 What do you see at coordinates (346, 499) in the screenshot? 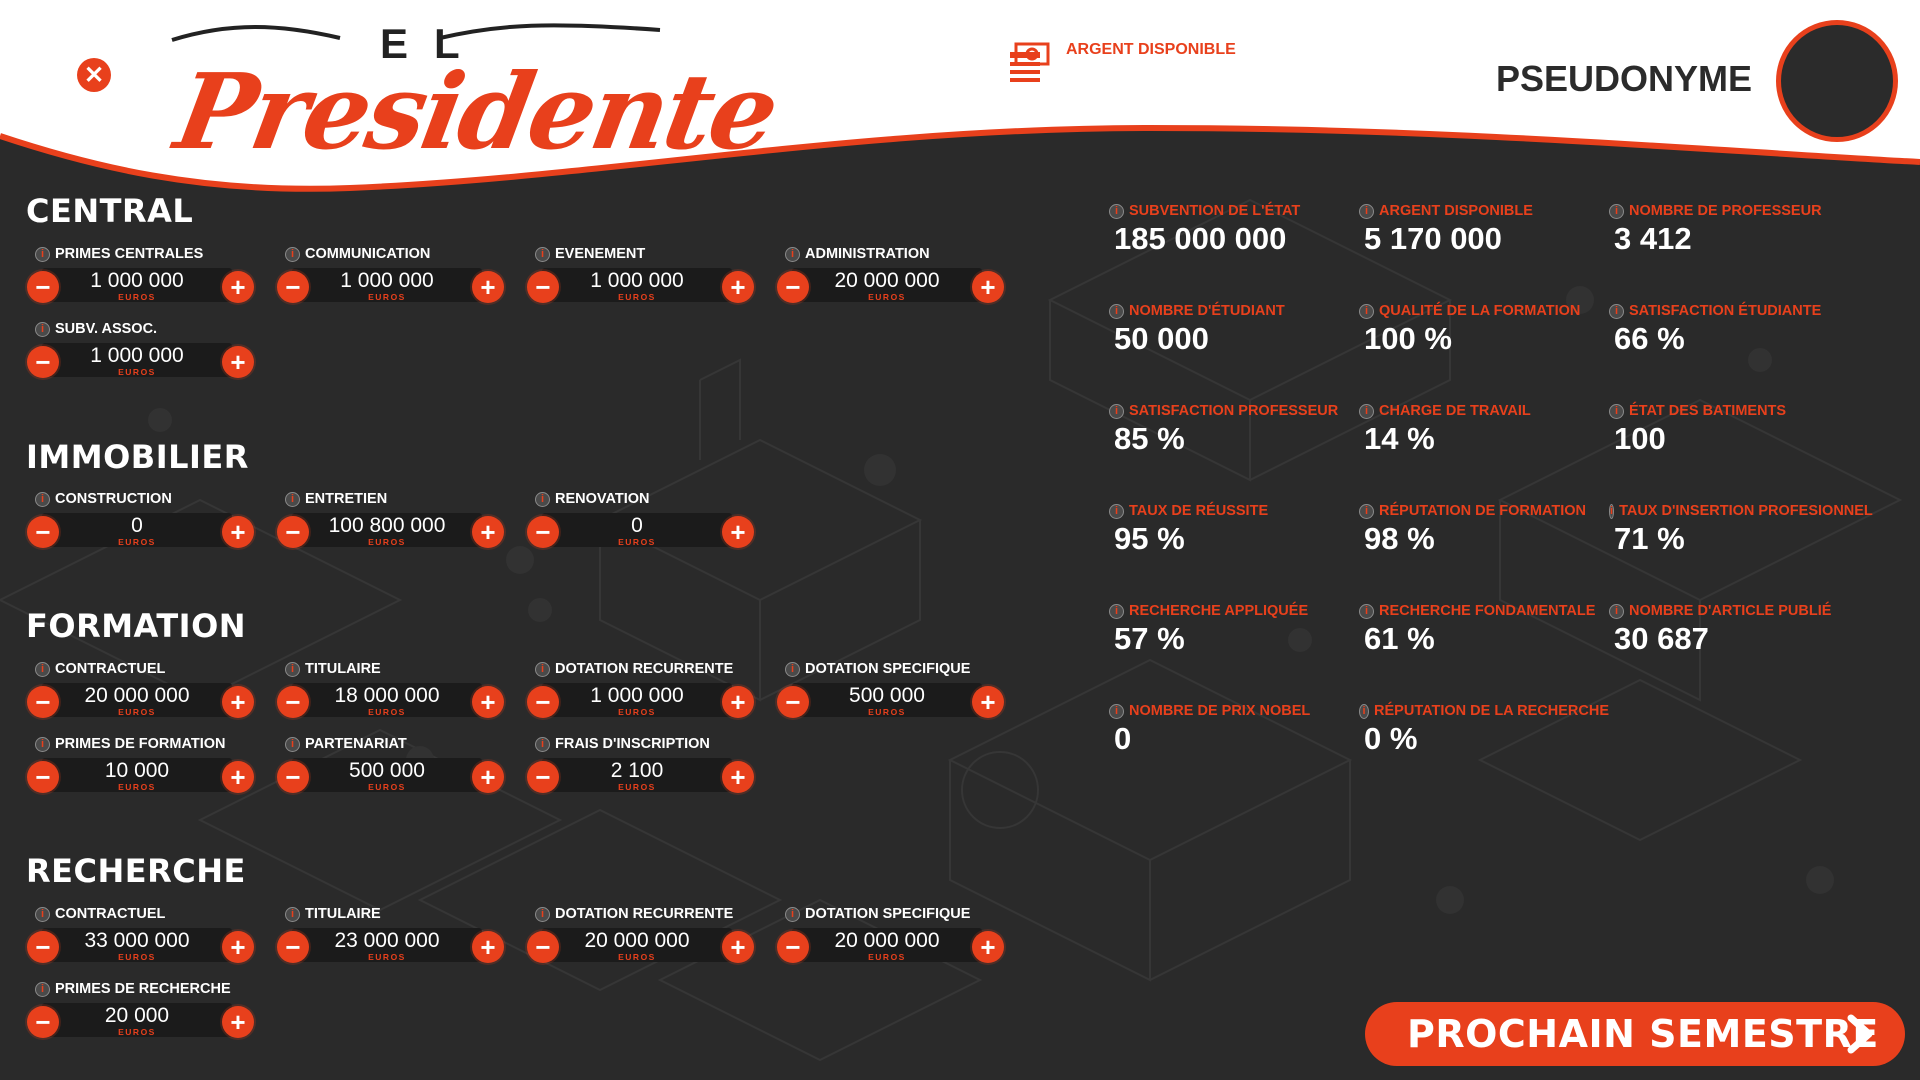
I see `control-label: ENTRETIEN` at bounding box center [346, 499].